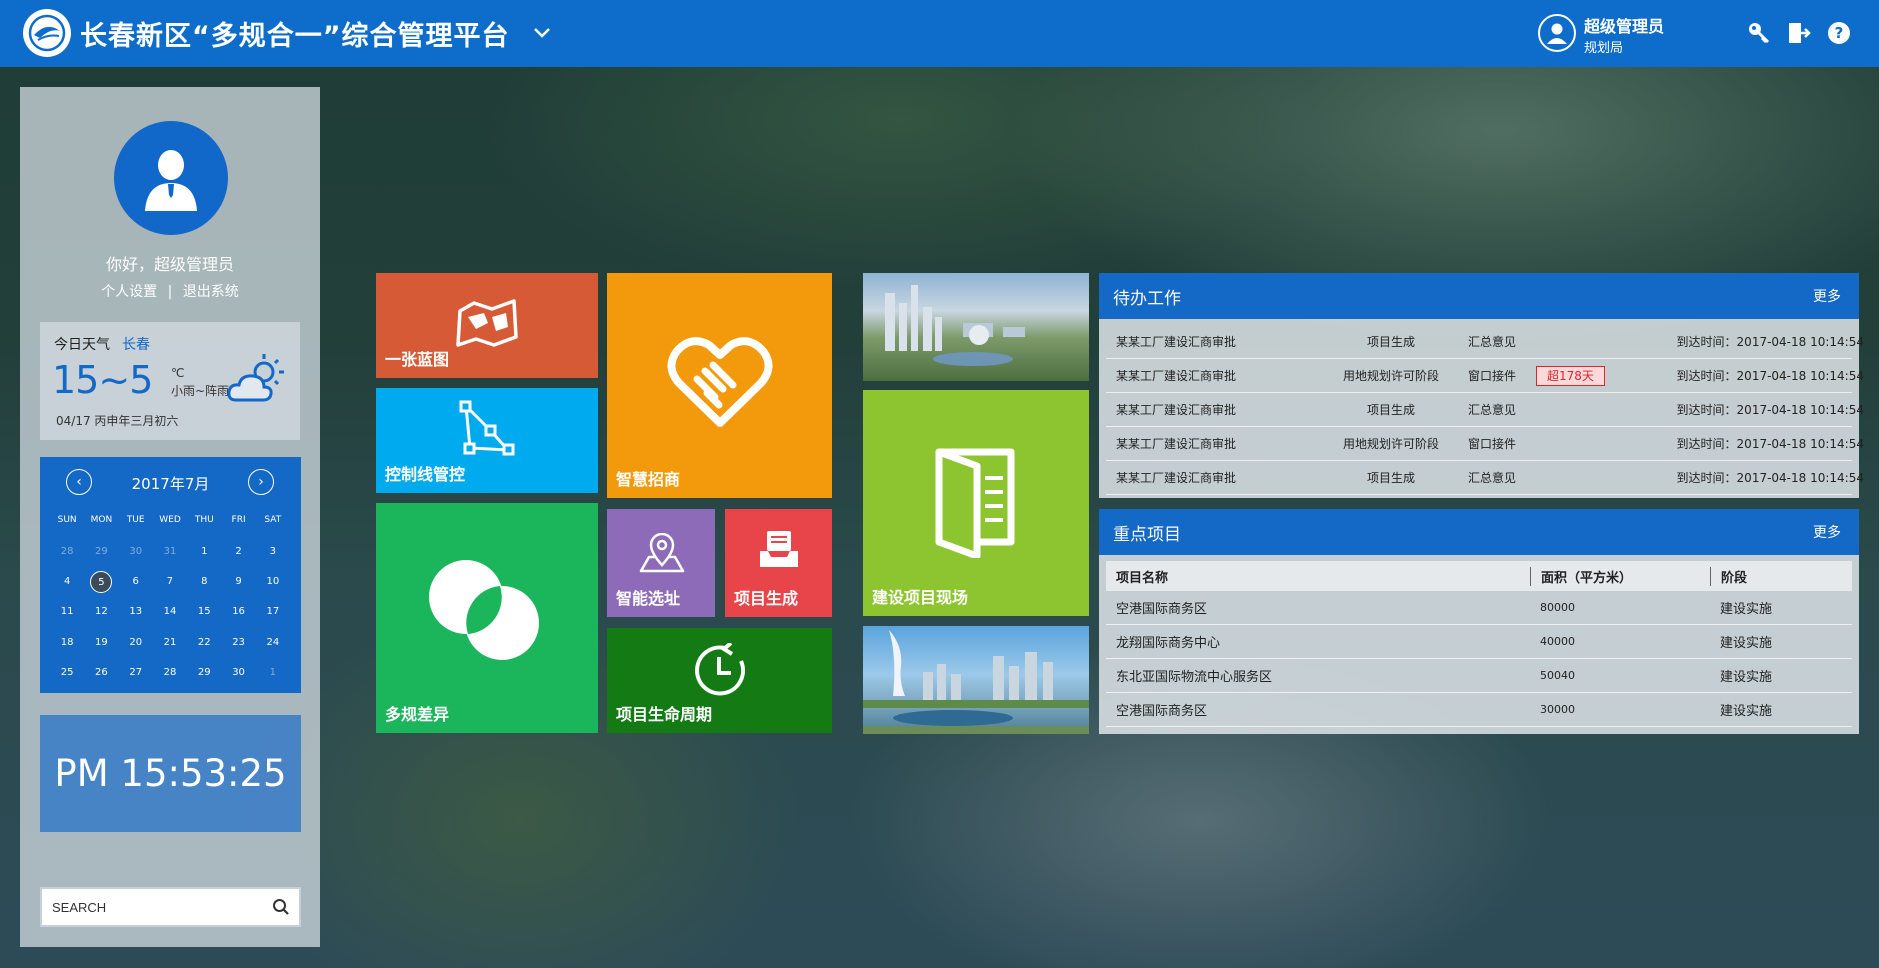 This screenshot has height=968, width=1879. Describe the element at coordinates (136, 643) in the screenshot. I see `calendar-day: 20` at that location.